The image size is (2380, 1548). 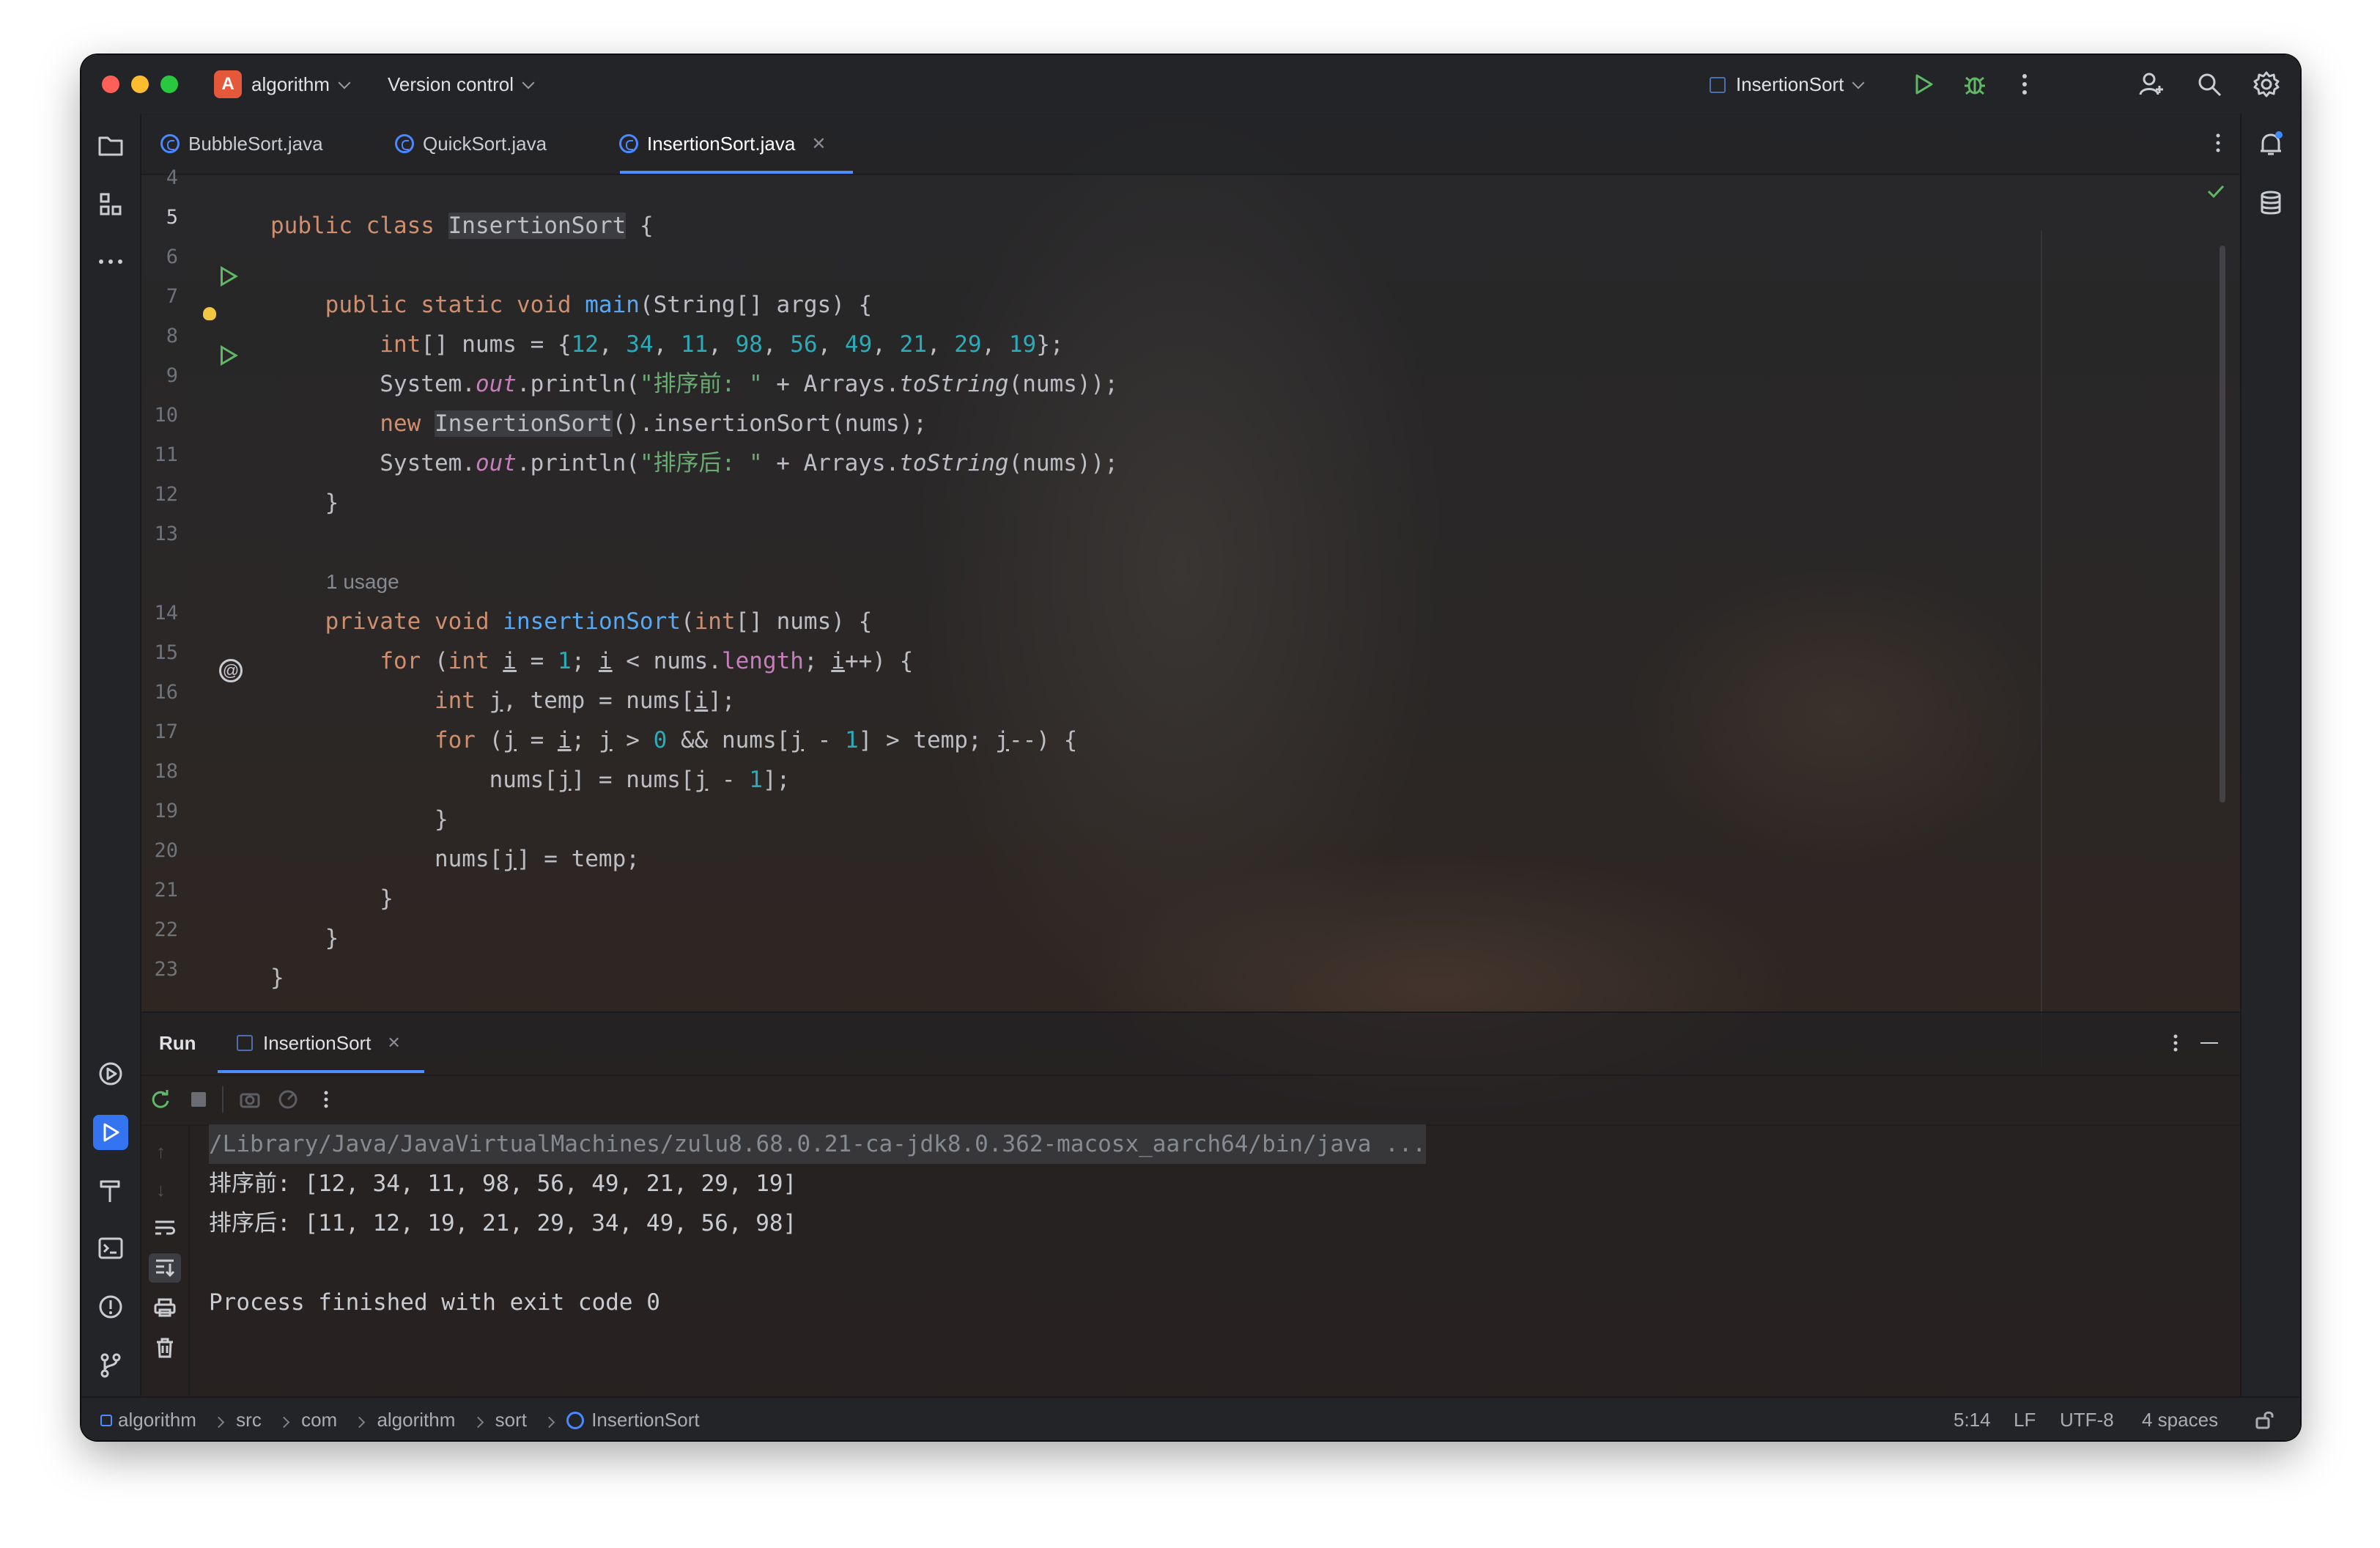 I want to click on toolbar-separator, so click(x=222, y=1099).